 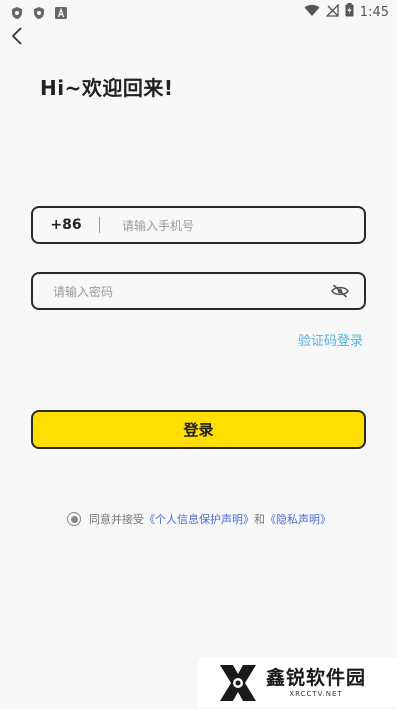 I want to click on watermark-text: 鑫锐软件园 XRCCTV.NET, so click(x=316, y=682).